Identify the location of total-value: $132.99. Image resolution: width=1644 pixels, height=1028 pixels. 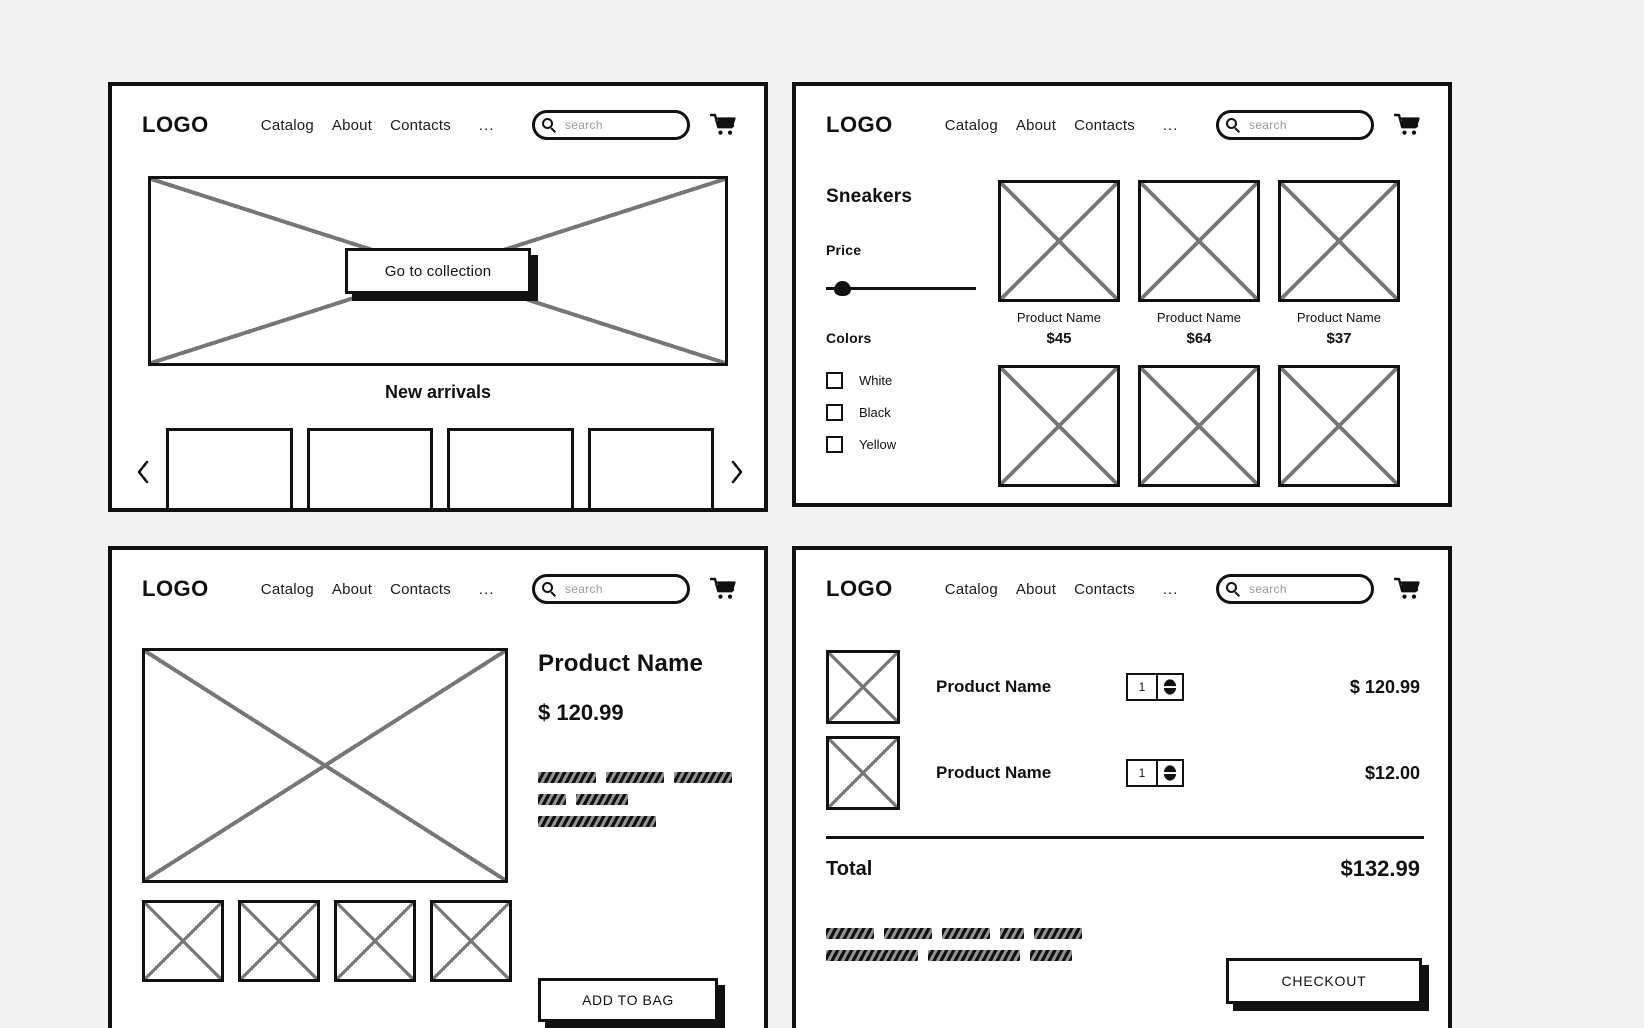
(1380, 868).